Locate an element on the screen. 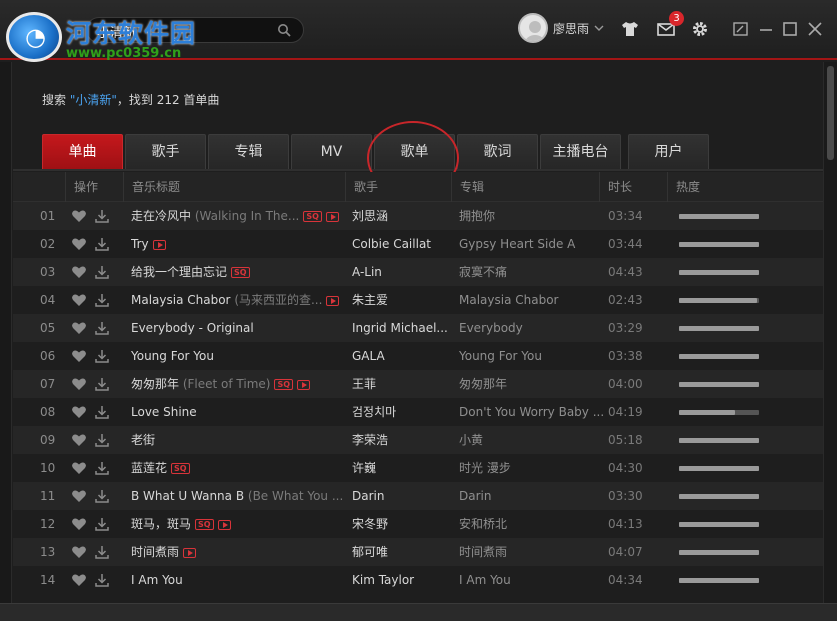 Image resolution: width=837 pixels, height=621 pixels. close-icon is located at coordinates (815, 29).